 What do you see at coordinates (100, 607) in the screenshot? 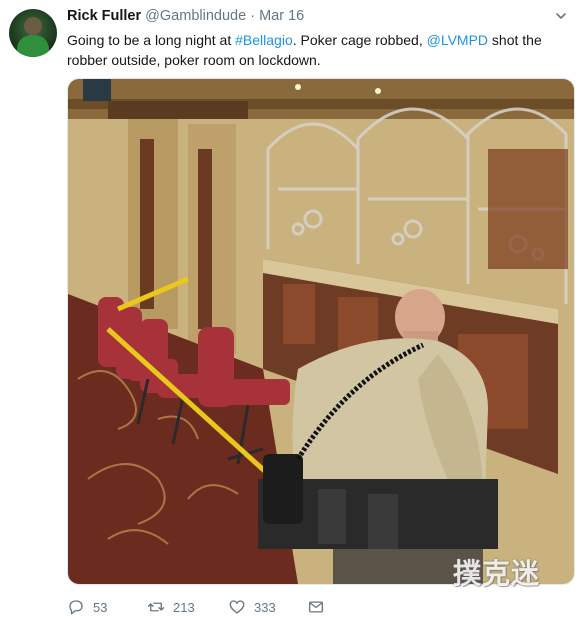
I see `reply-count: 53` at bounding box center [100, 607].